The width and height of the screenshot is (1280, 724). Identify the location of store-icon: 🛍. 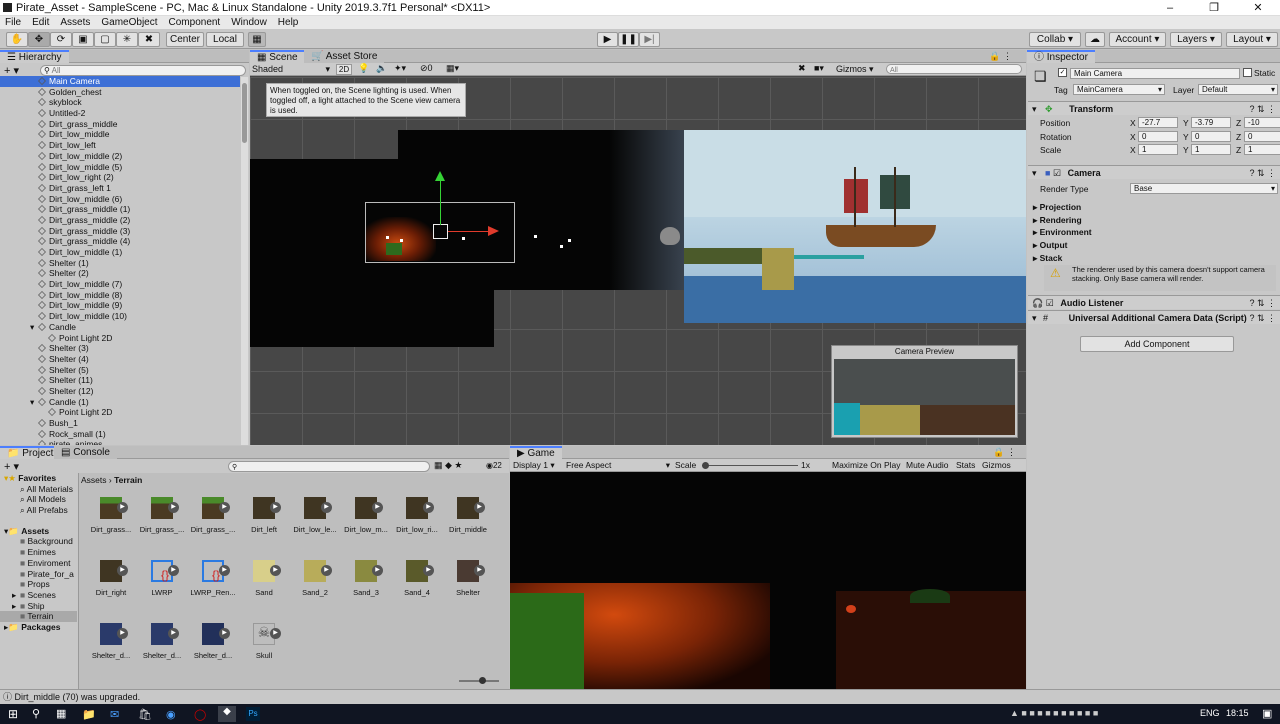
(145, 714).